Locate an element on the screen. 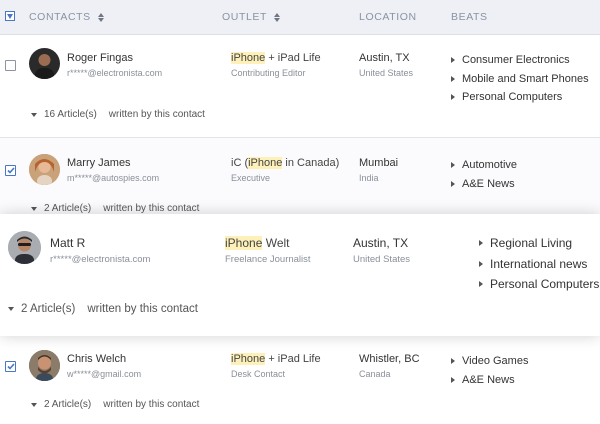  contact-role: Freelance Journalist is located at coordinates (268, 259).